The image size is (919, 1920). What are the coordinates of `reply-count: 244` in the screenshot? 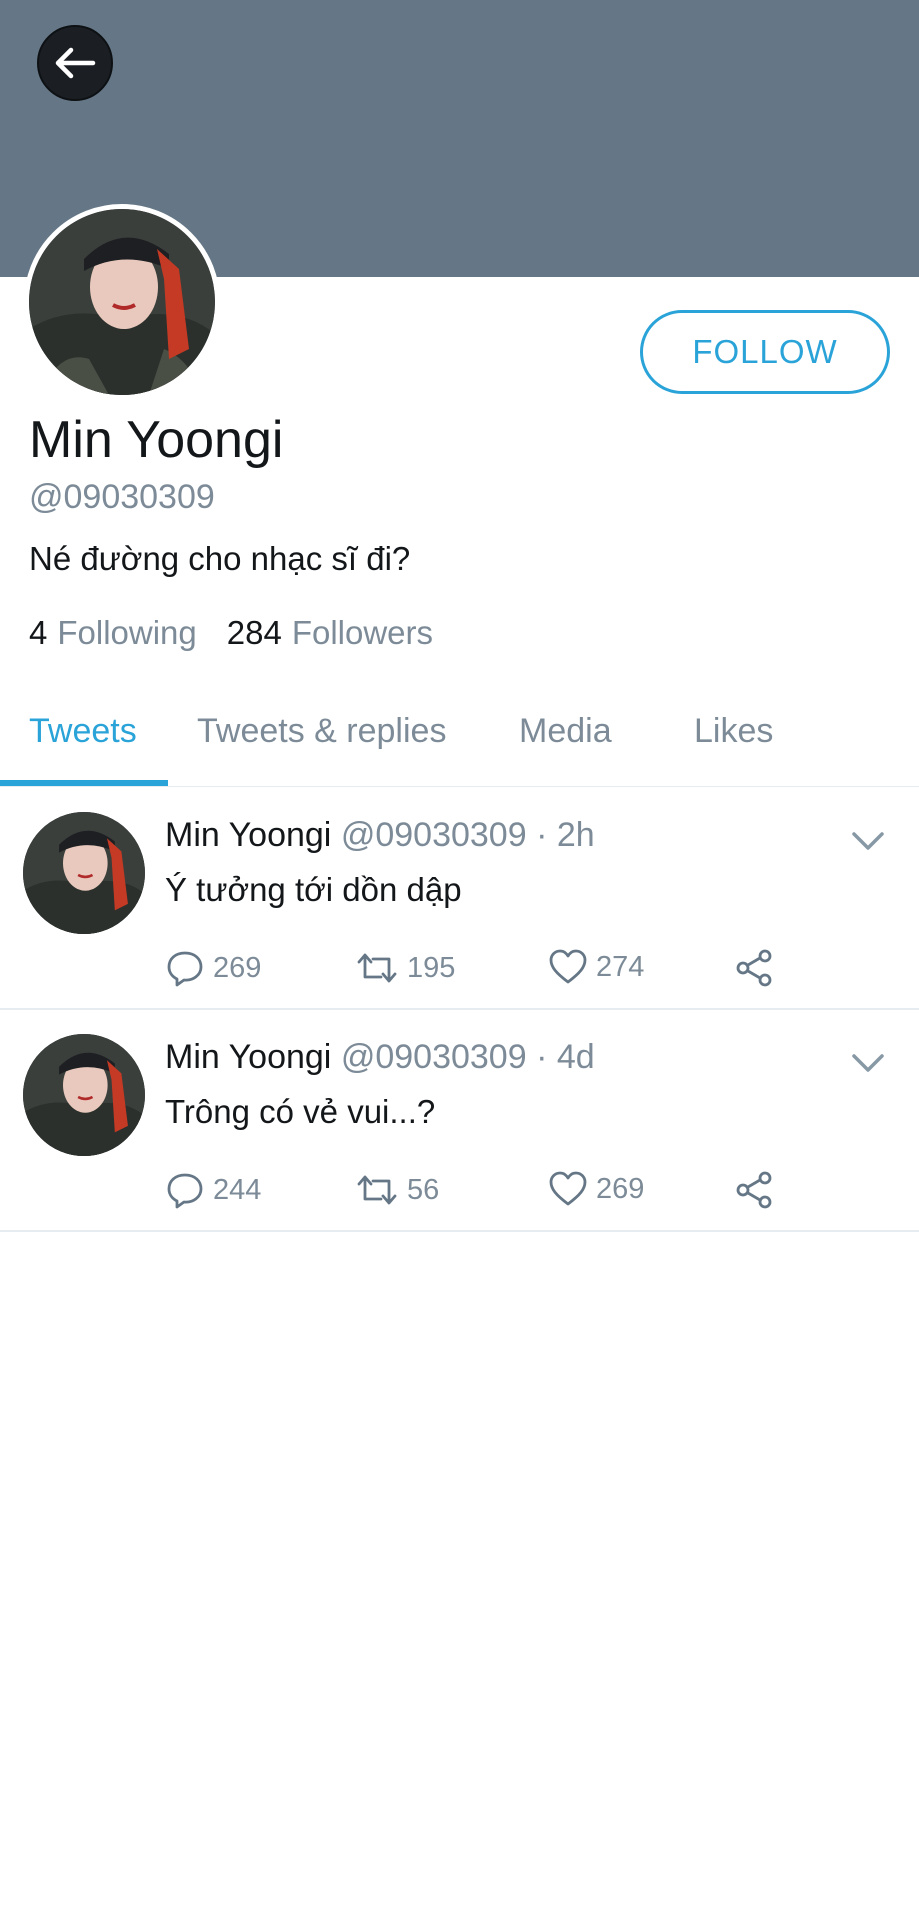 It's located at (237, 1189).